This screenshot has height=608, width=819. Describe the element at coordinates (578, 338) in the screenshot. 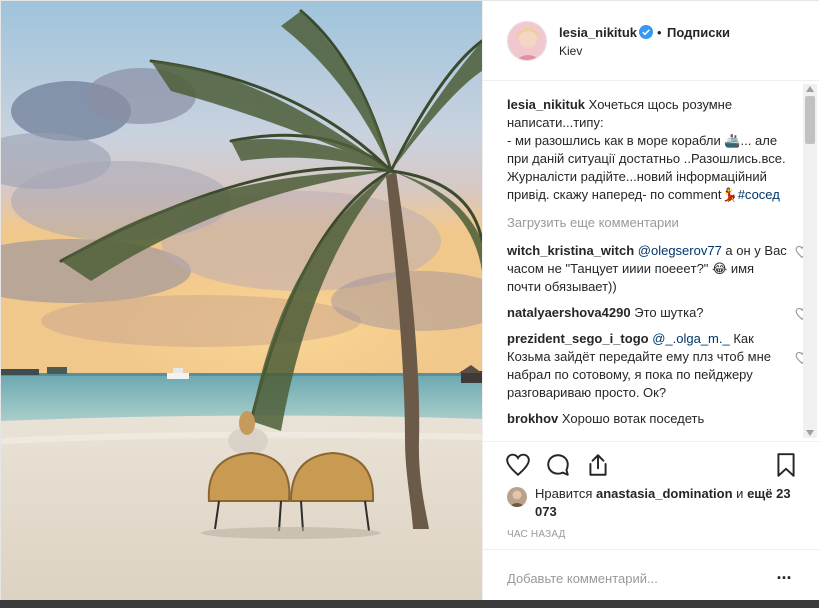

I see `comment-username: prezident_sego_i_togo` at that location.